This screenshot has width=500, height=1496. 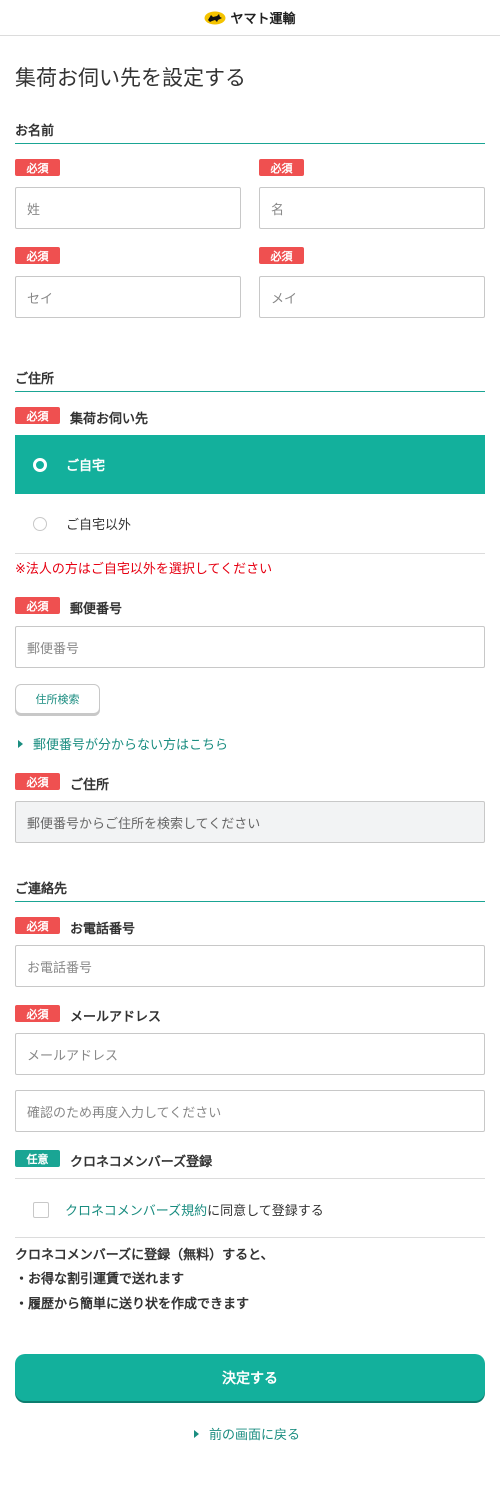 I want to click on phone-label: お電話番号, so click(x=103, y=929).